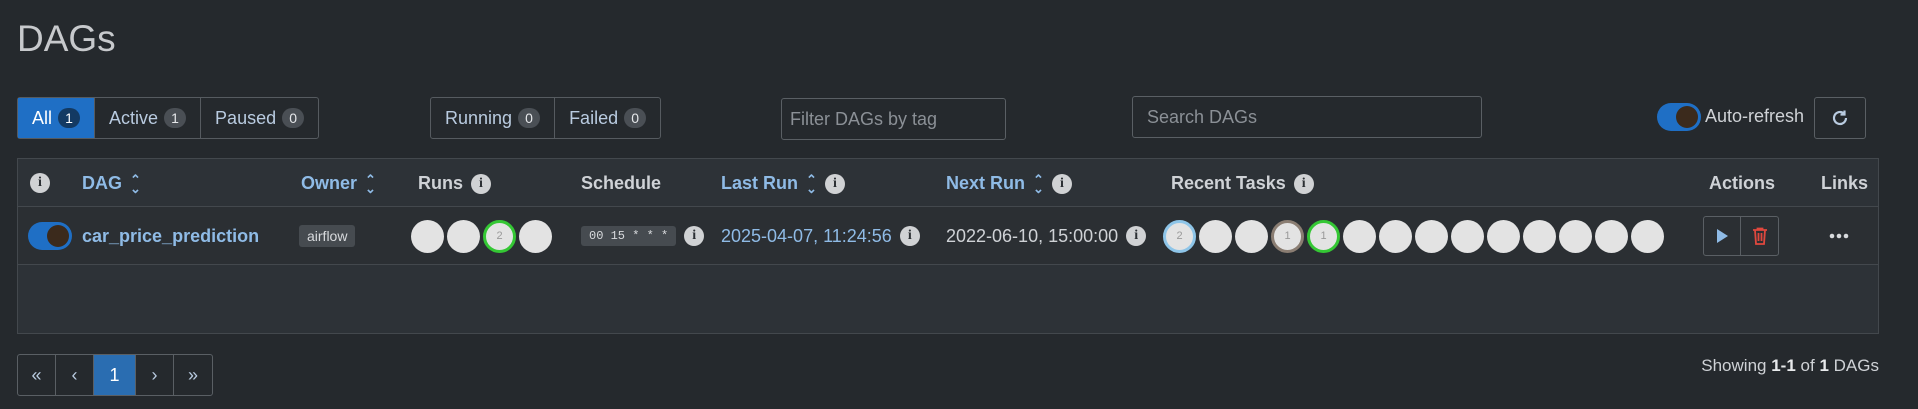  Describe the element at coordinates (327, 236) in the screenshot. I see `owner-badge: airflow` at that location.